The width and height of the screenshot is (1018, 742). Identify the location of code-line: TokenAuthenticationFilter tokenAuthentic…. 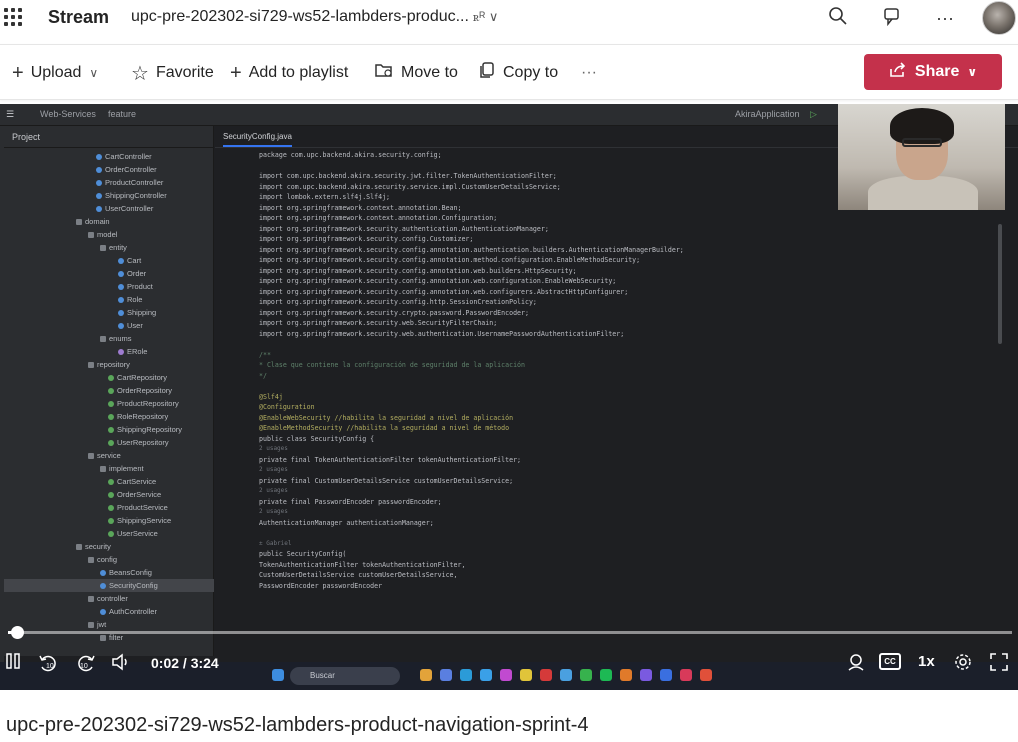
(362, 564).